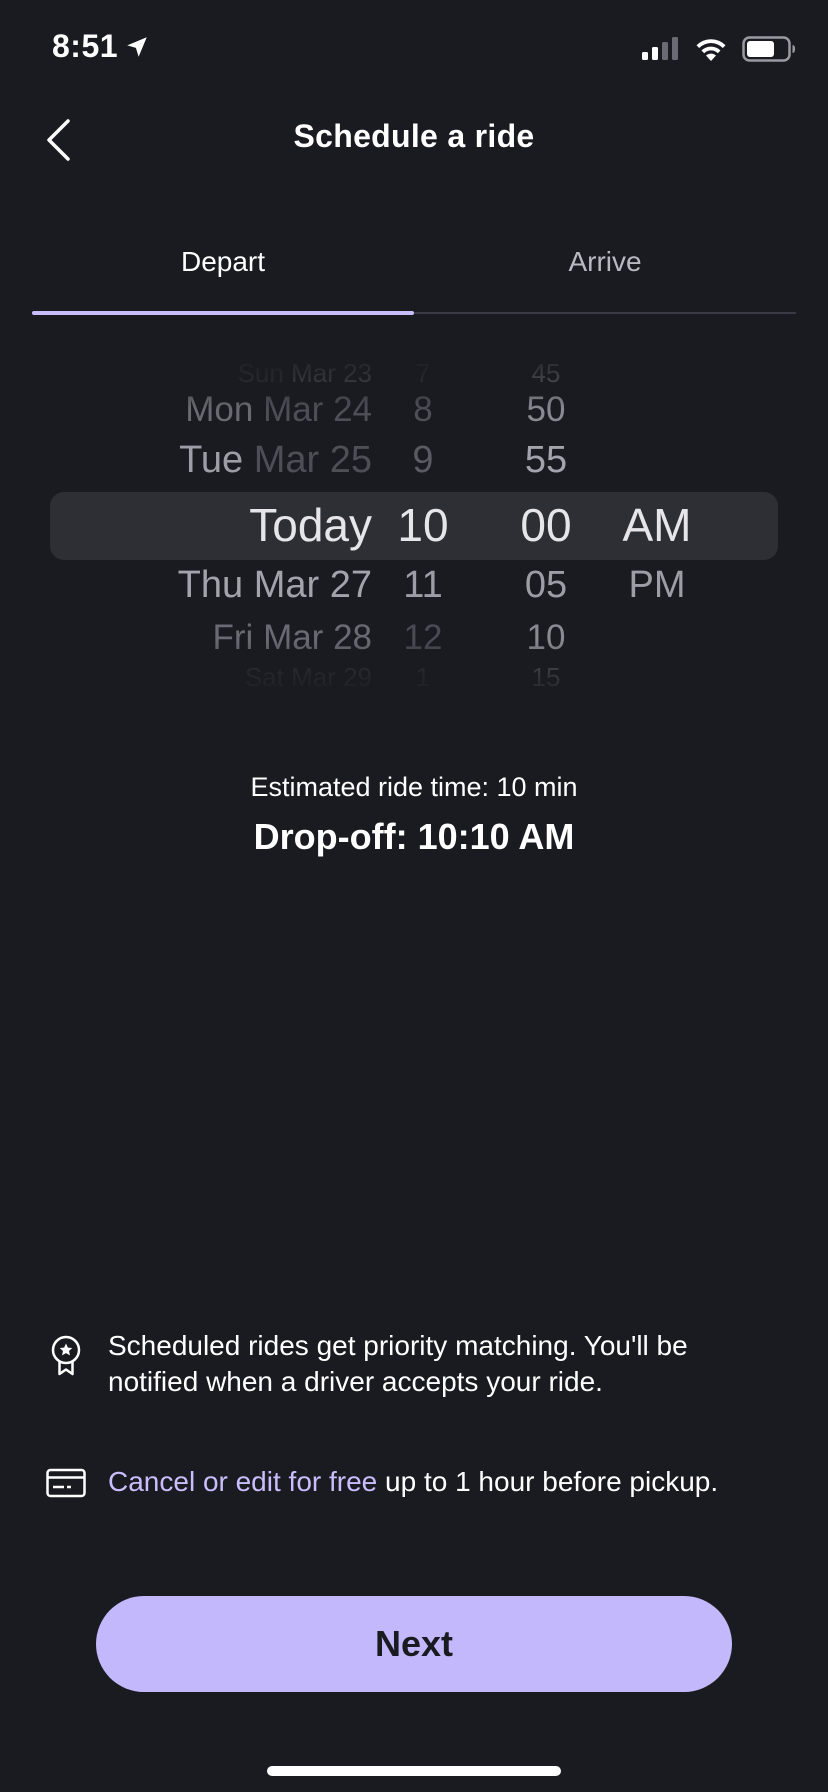 The height and width of the screenshot is (1792, 828). I want to click on picker-date-row: Sun Mar 23, so click(305, 373).